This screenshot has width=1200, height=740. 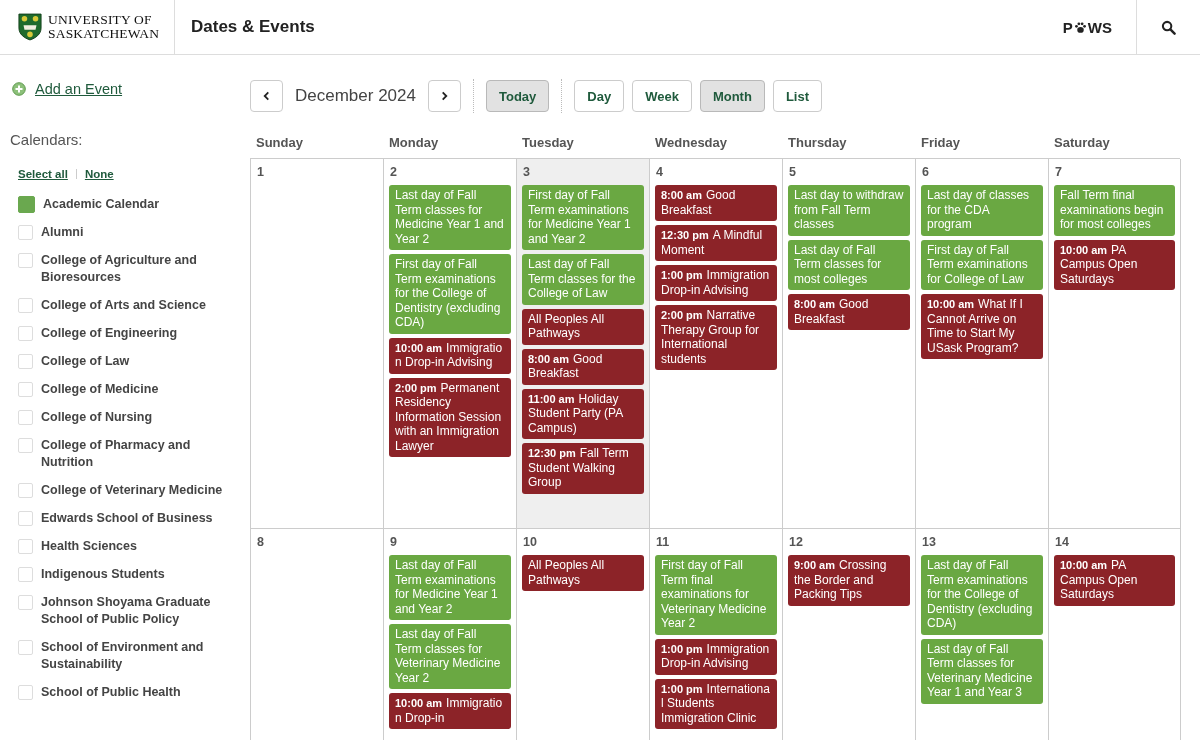 What do you see at coordinates (1058, 173) in the screenshot?
I see `day-number: 7` at bounding box center [1058, 173].